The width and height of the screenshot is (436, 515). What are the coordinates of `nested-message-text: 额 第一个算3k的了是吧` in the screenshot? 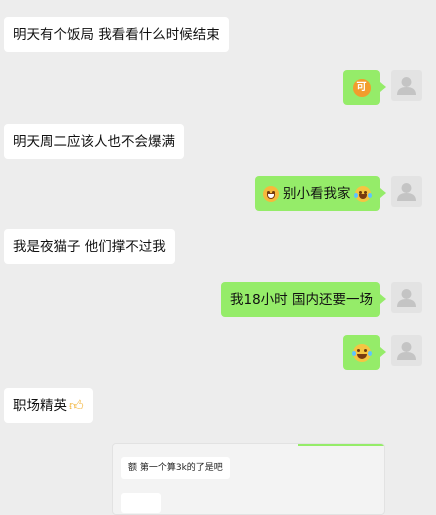 It's located at (175, 468).